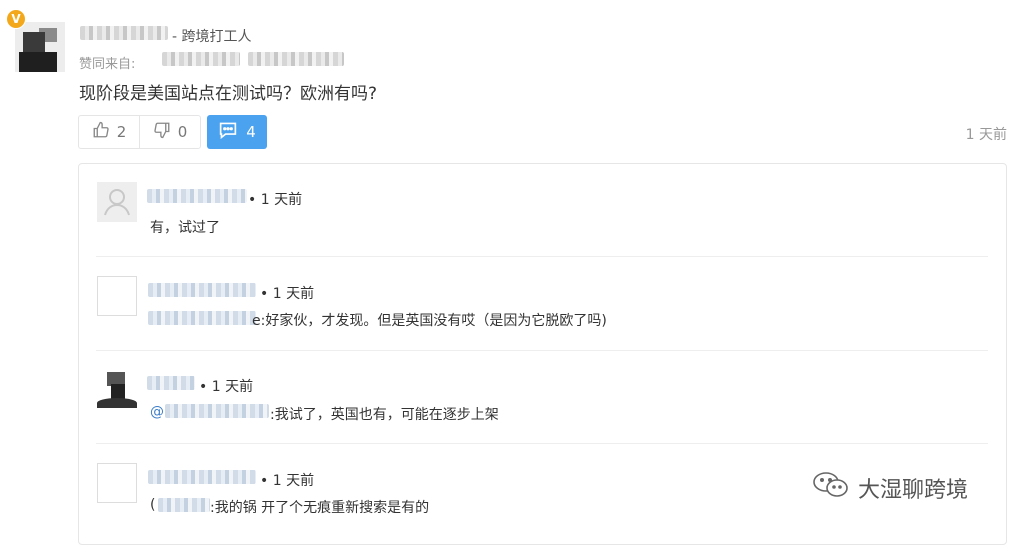 This screenshot has height=545, width=1016. I want to click on reply-text: :我的锅 开了个无痕重新搜索是有的, so click(320, 508).